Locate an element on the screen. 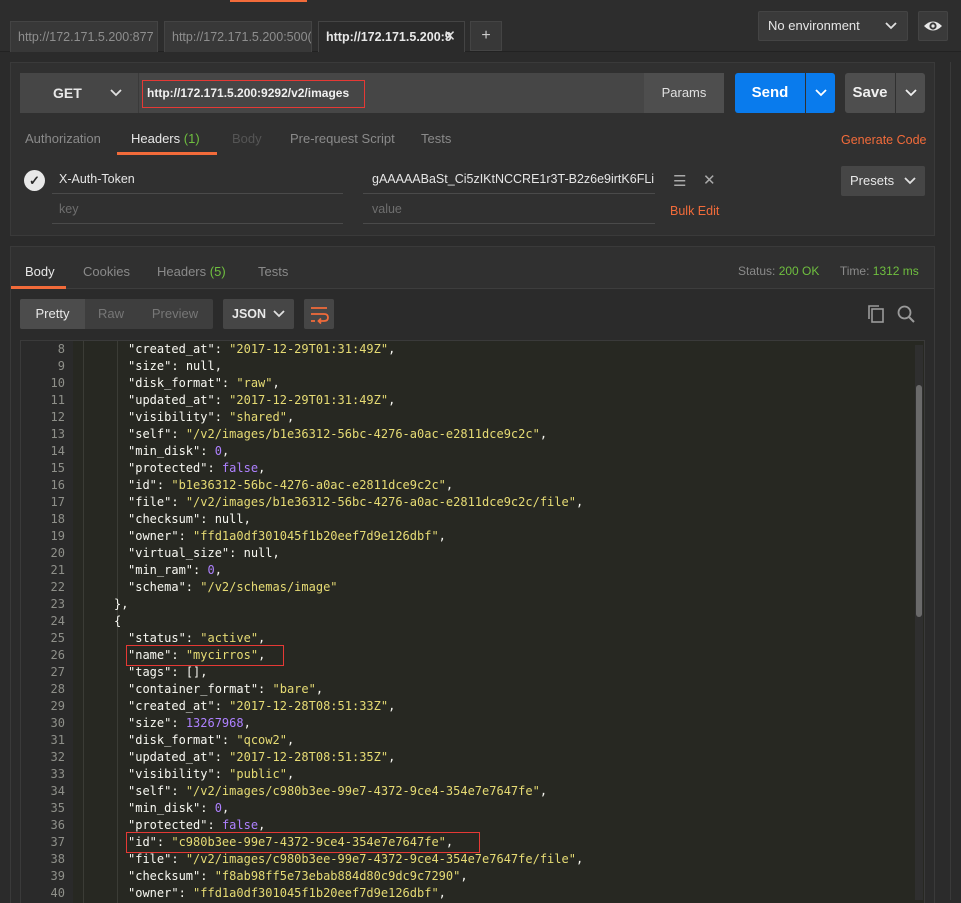  response-headers-count: (5) is located at coordinates (217, 271).